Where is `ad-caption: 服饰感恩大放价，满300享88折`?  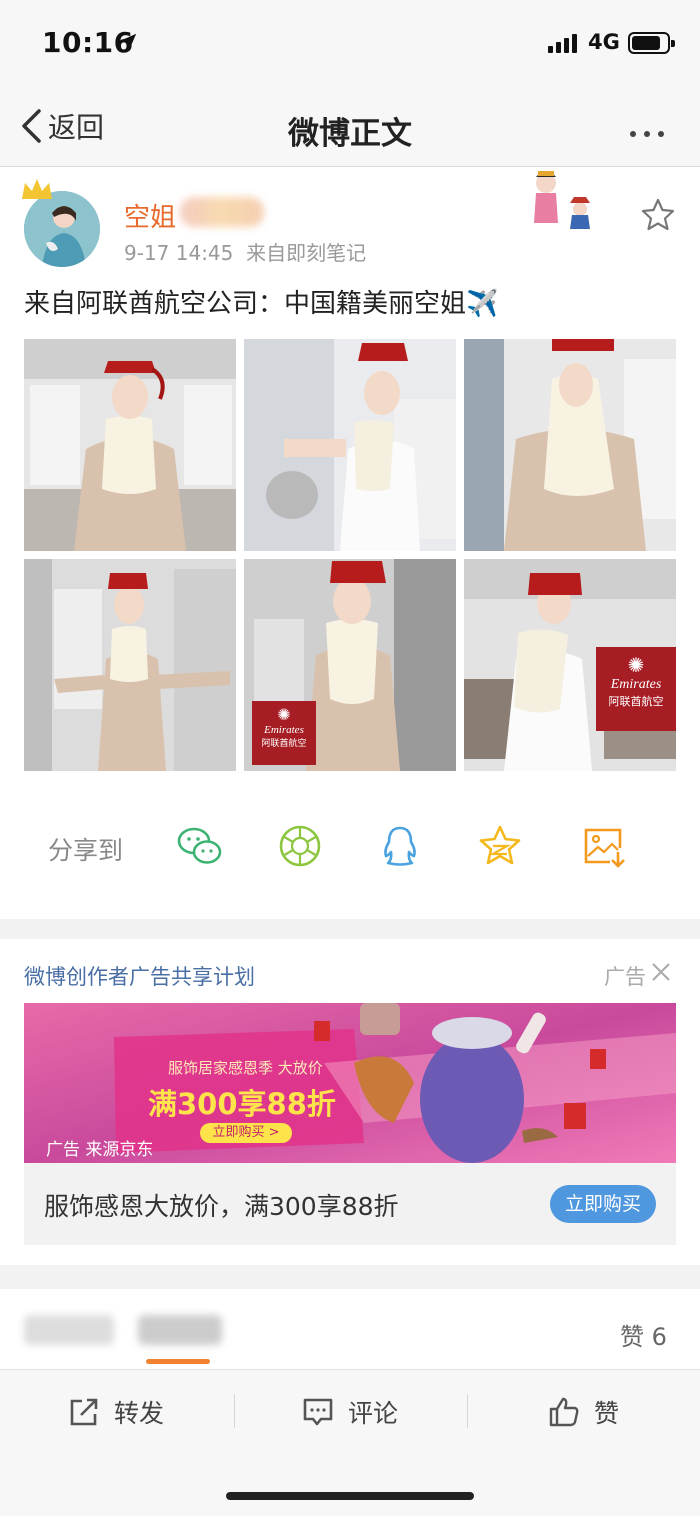
ad-caption: 服饰感恩大放价，满300享88折 is located at coordinates (221, 1206).